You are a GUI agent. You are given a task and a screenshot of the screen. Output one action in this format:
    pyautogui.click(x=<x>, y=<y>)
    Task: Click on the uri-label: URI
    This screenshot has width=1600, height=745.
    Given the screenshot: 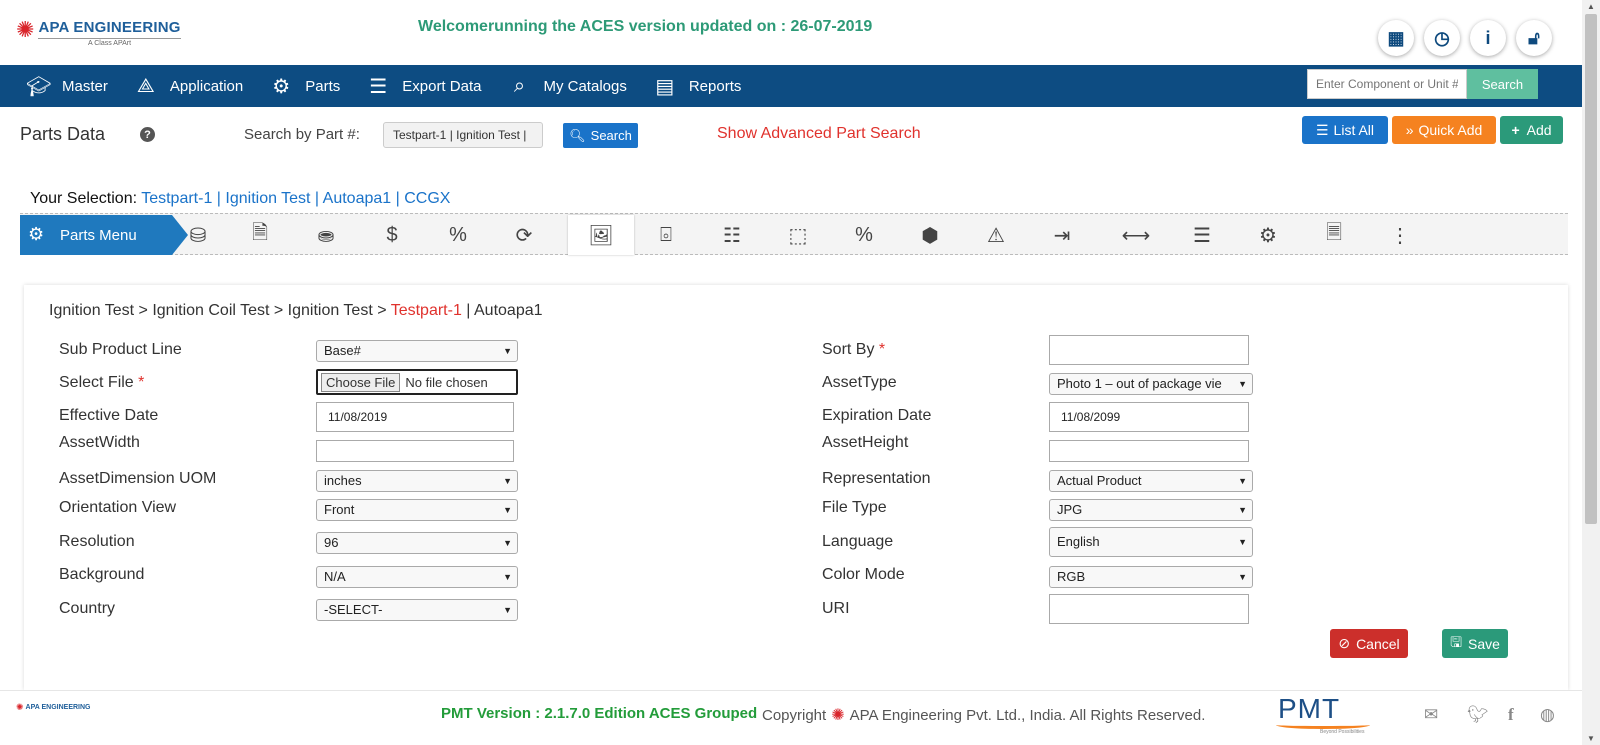 What is the action you would take?
    pyautogui.click(x=836, y=608)
    